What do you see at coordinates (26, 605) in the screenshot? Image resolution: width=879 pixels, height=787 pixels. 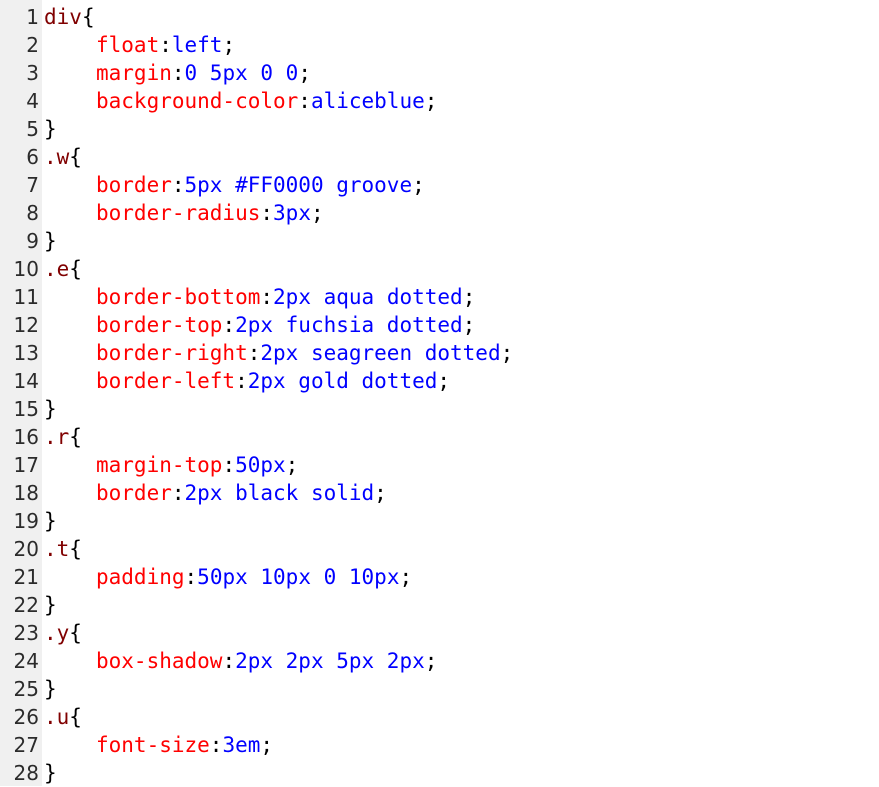 I see `line-number: 22` at bounding box center [26, 605].